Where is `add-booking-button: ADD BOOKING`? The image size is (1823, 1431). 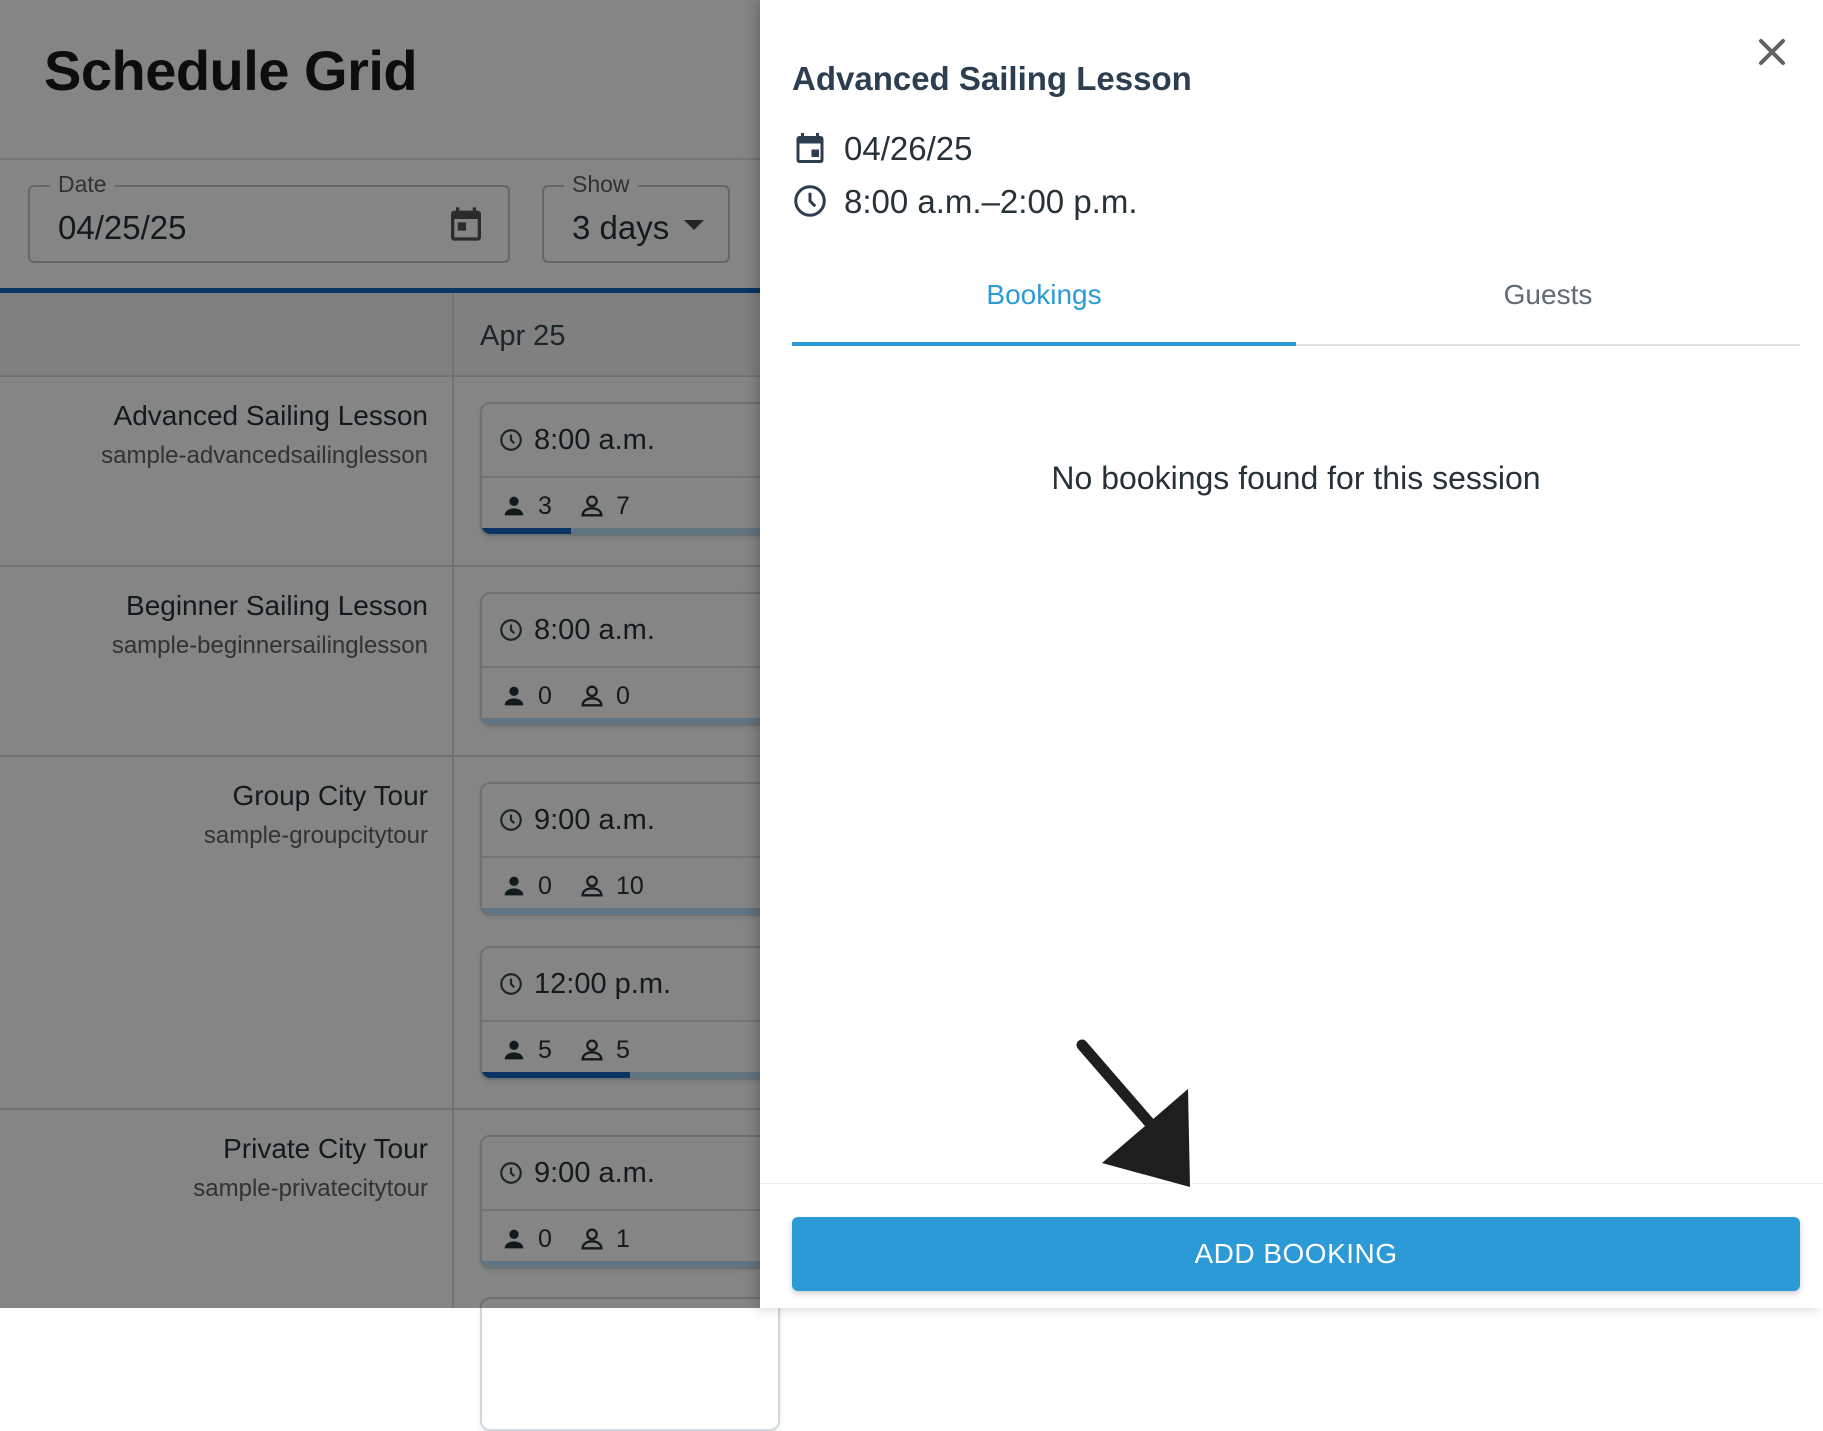 add-booking-button: ADD BOOKING is located at coordinates (1296, 1254).